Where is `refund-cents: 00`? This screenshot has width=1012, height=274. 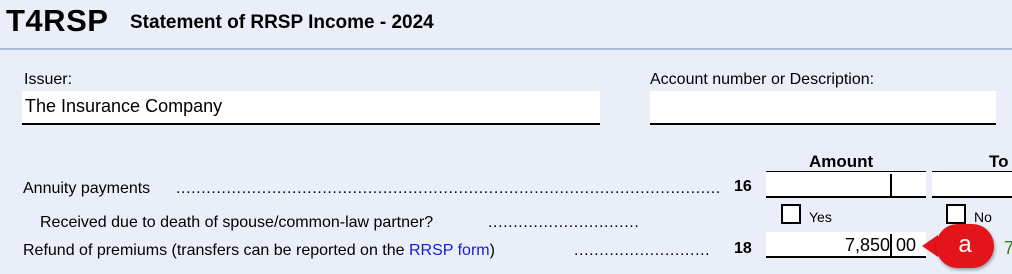 refund-cents: 00 is located at coordinates (906, 245).